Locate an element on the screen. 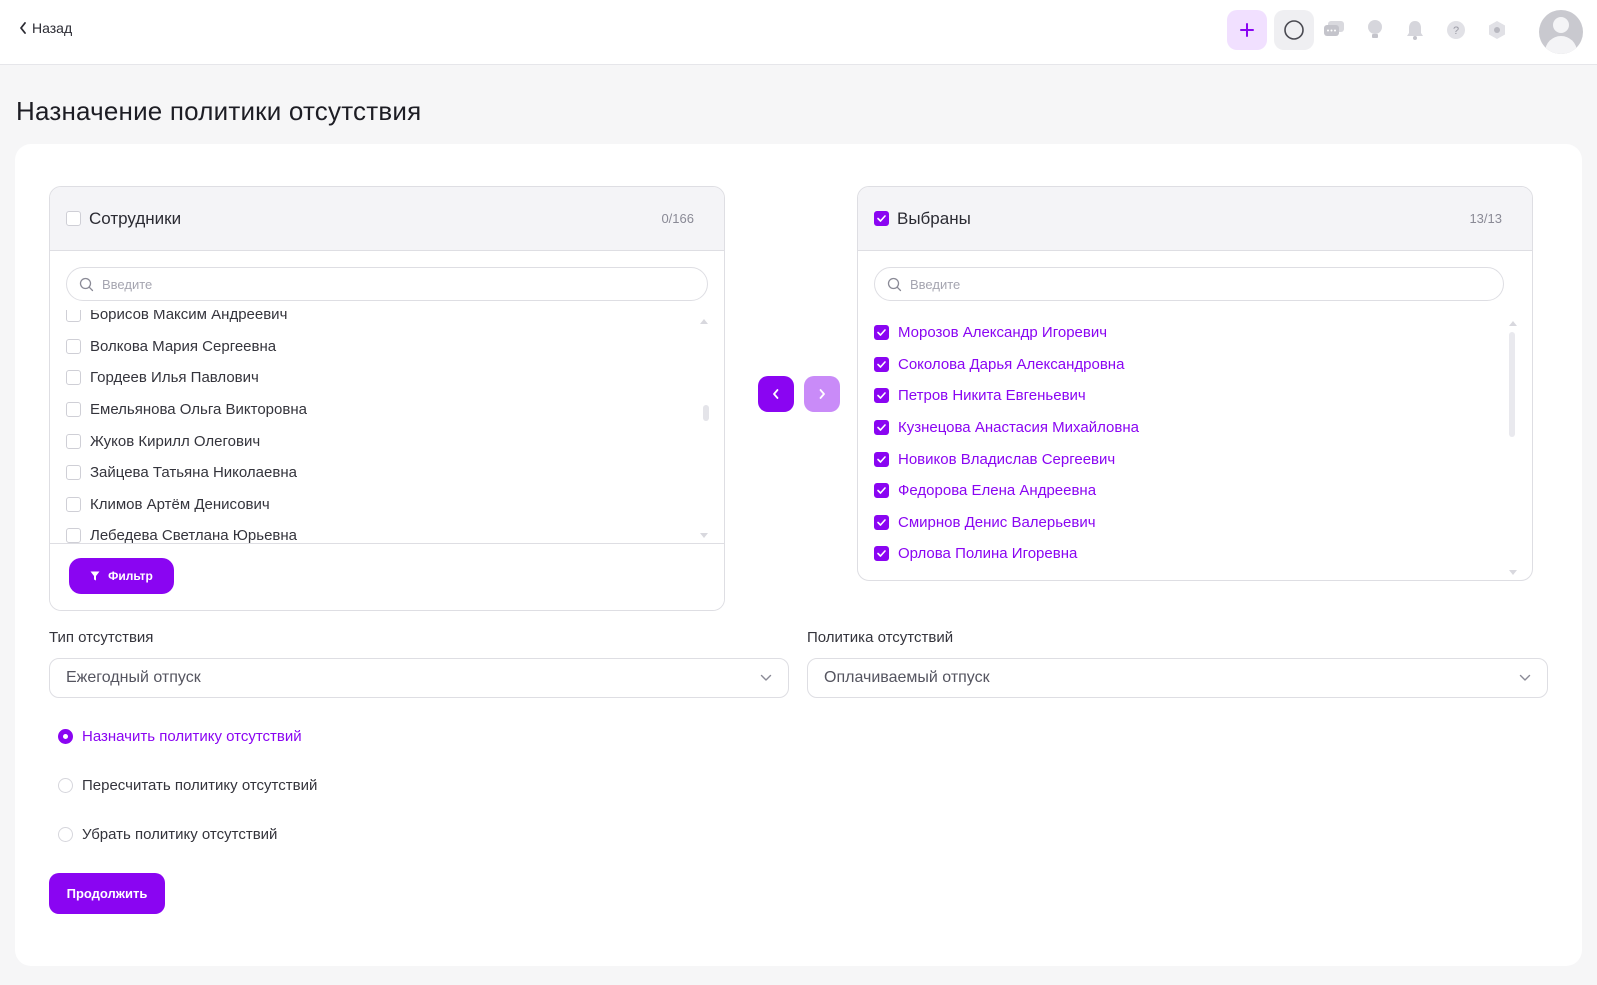 This screenshot has width=1597, height=985. employee-name: Смирнов Денис Валерьевич is located at coordinates (997, 522).